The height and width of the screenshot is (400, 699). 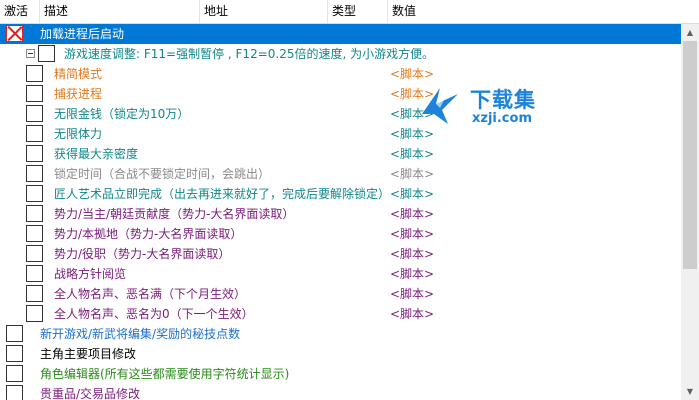 What do you see at coordinates (140, 334) in the screenshot?
I see `row-description: 新开游戏/新武将编集/奖励的秘技点数` at bounding box center [140, 334].